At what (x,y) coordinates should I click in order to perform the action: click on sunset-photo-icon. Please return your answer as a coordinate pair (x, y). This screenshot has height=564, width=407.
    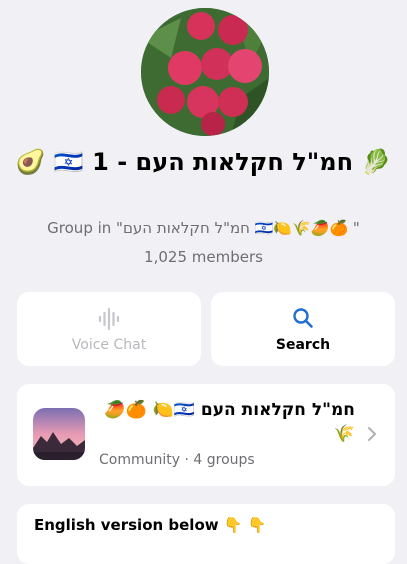
    Looking at the image, I should click on (59, 434).